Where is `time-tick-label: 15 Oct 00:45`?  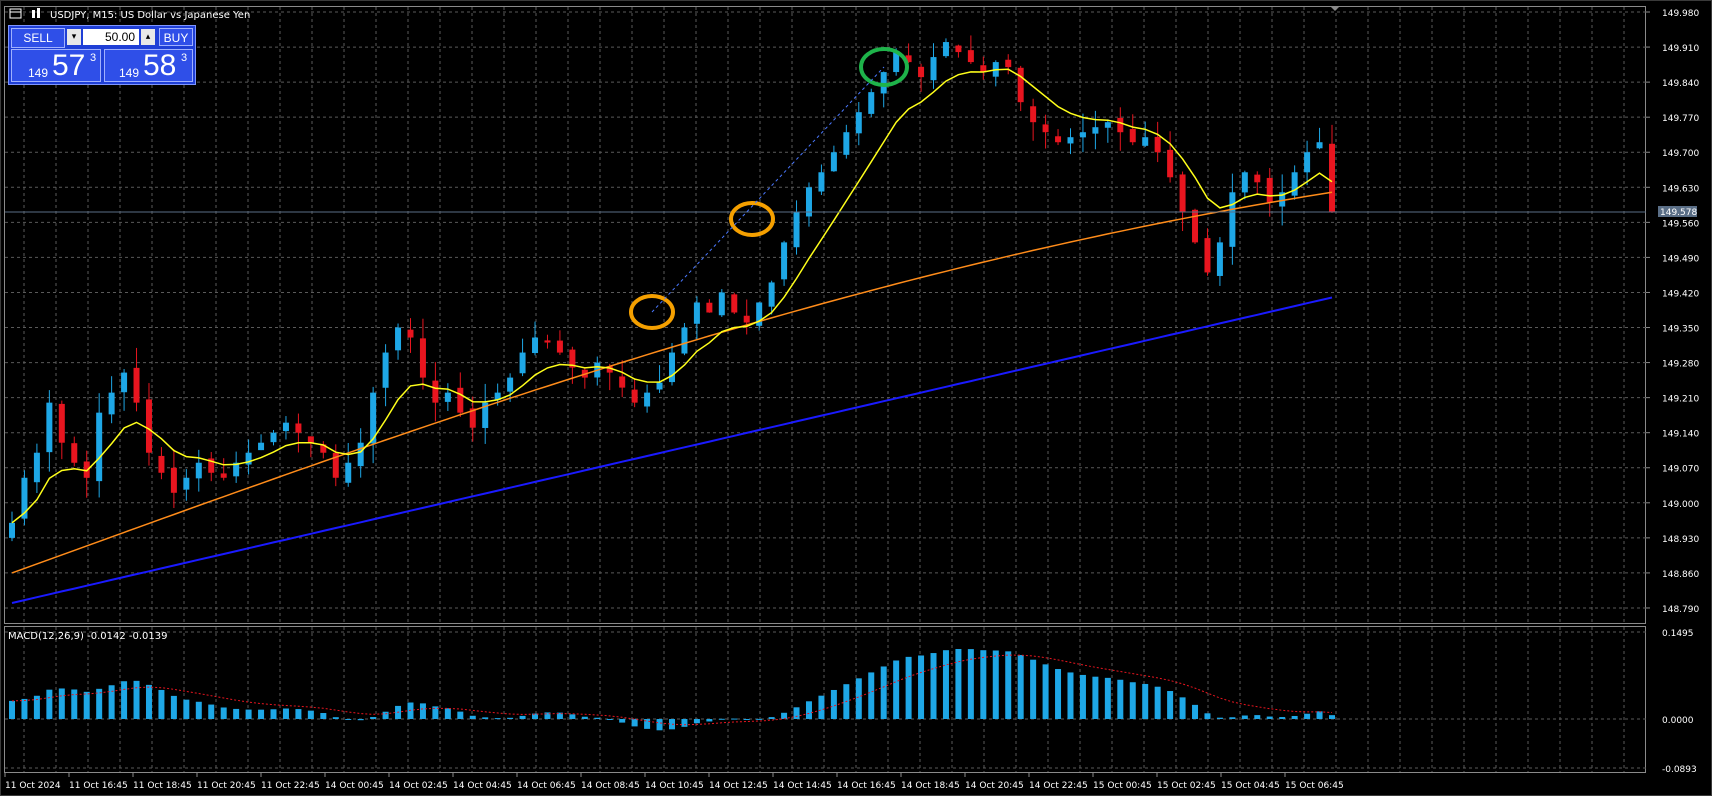 time-tick-label: 15 Oct 00:45 is located at coordinates (1122, 786).